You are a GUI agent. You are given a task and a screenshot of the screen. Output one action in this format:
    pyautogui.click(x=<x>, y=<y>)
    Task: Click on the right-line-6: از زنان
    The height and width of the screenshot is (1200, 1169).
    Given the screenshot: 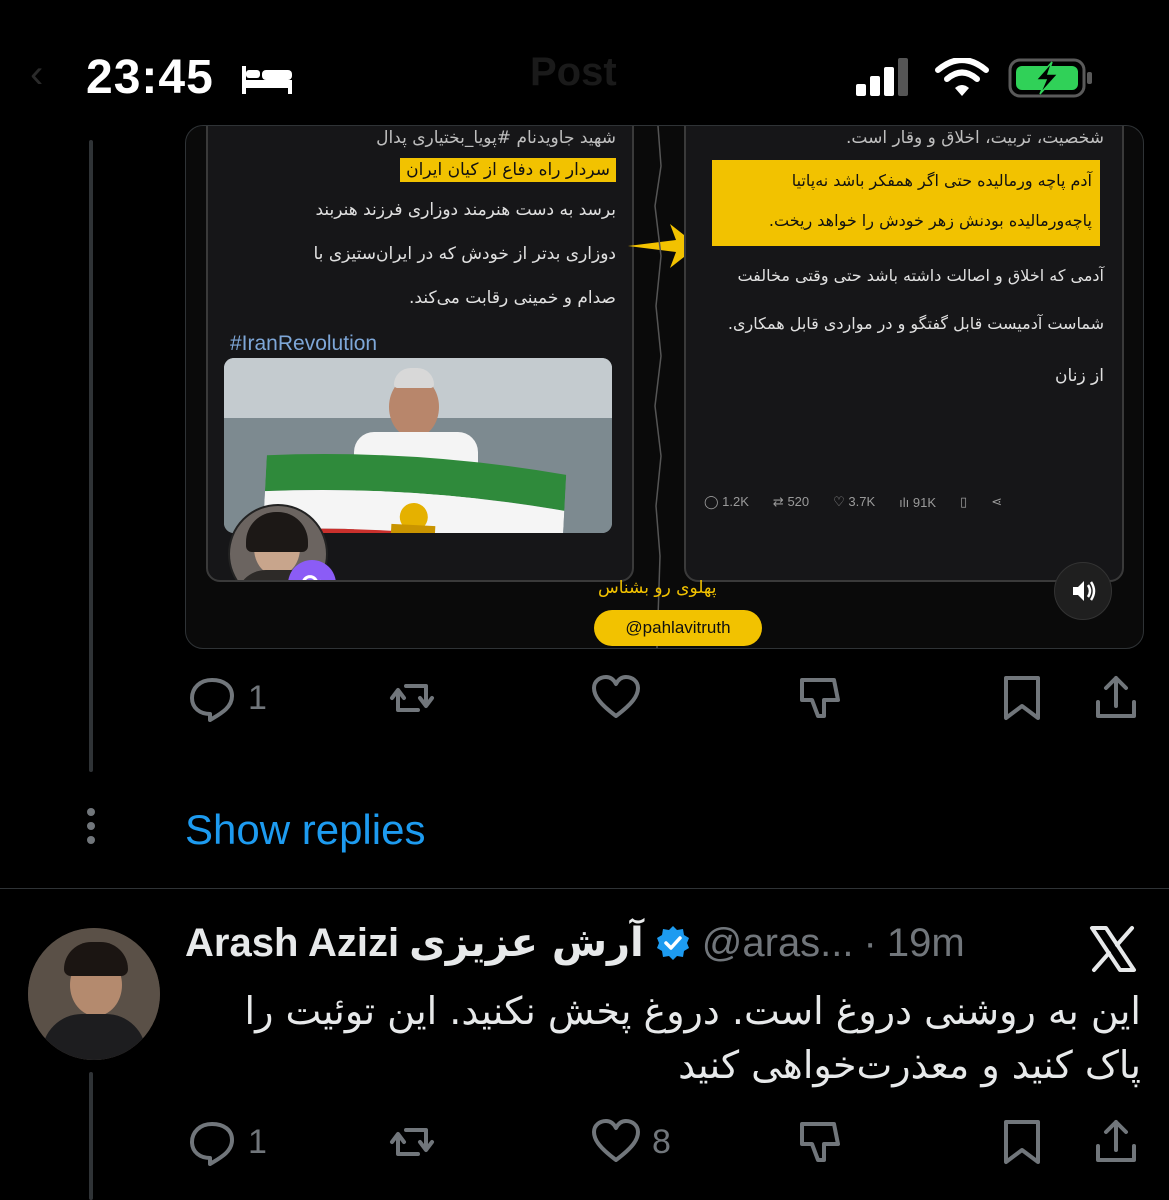 What is the action you would take?
    pyautogui.click(x=1079, y=376)
    